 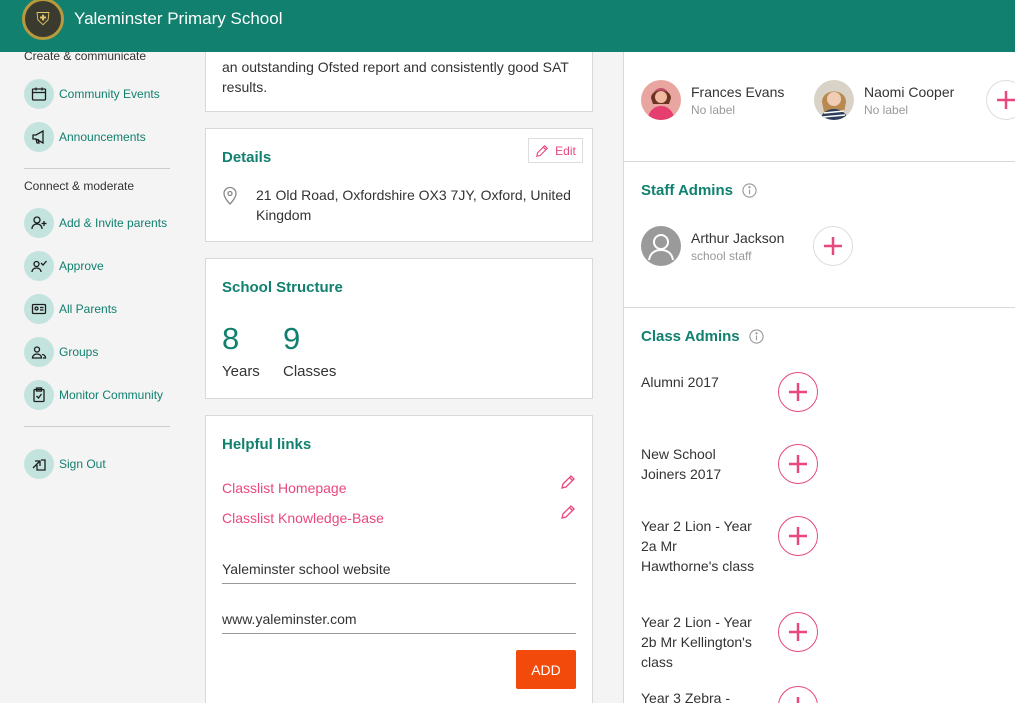 I want to click on years-label: Years, so click(x=241, y=371).